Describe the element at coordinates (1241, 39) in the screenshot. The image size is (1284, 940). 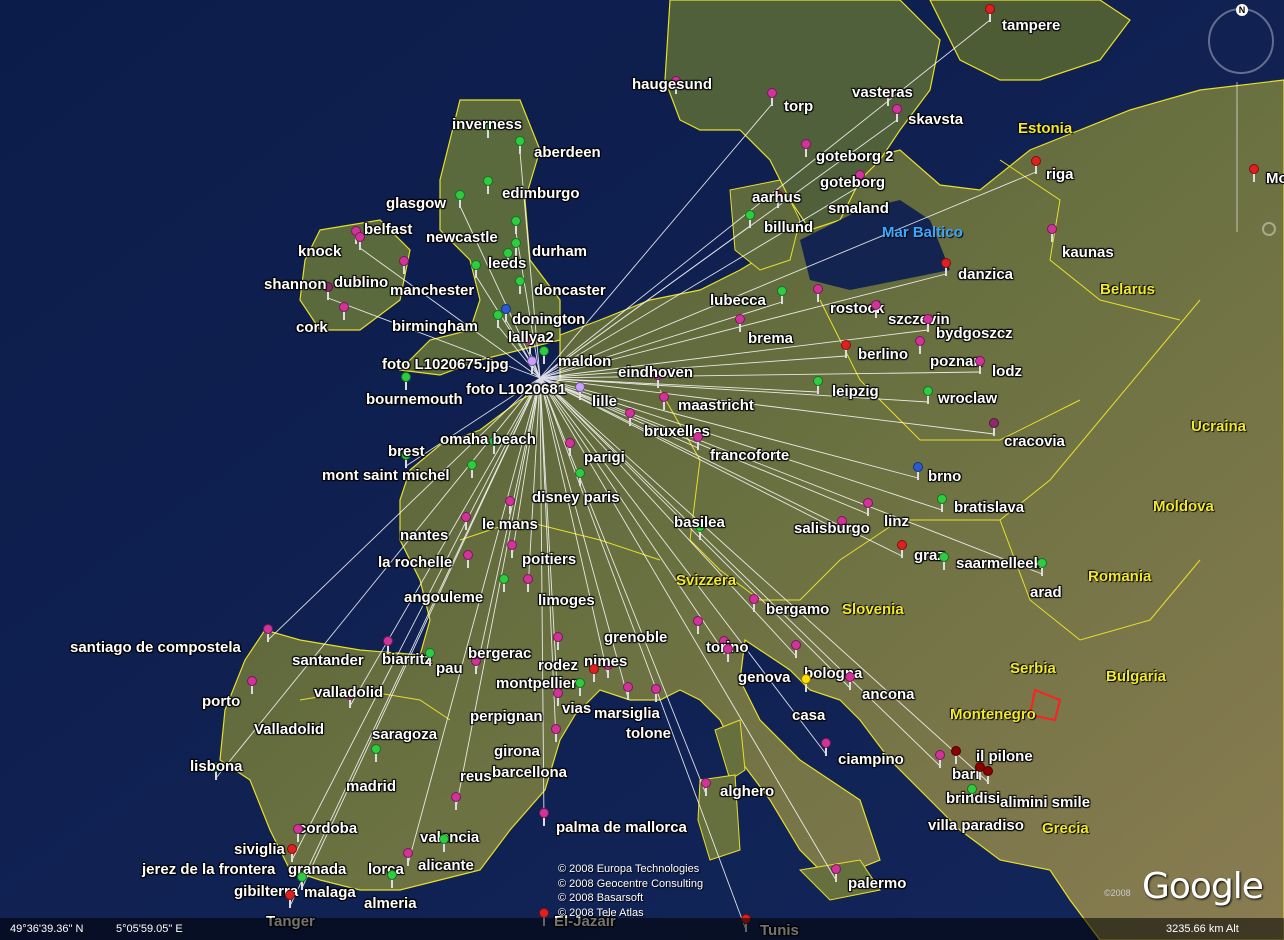
I see `compass-control: N` at that location.